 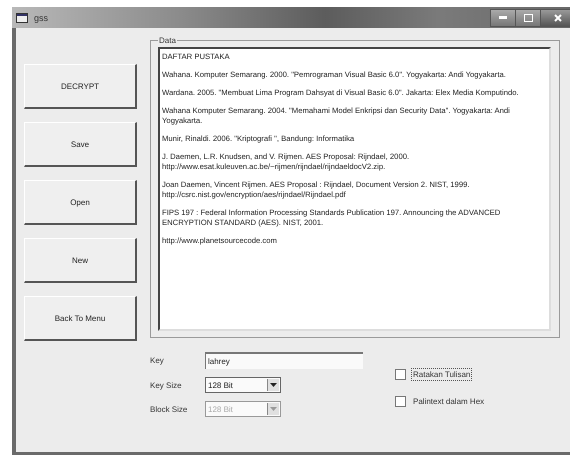 I want to click on checkbox-label: Palintext dalam Hex, so click(x=449, y=402).